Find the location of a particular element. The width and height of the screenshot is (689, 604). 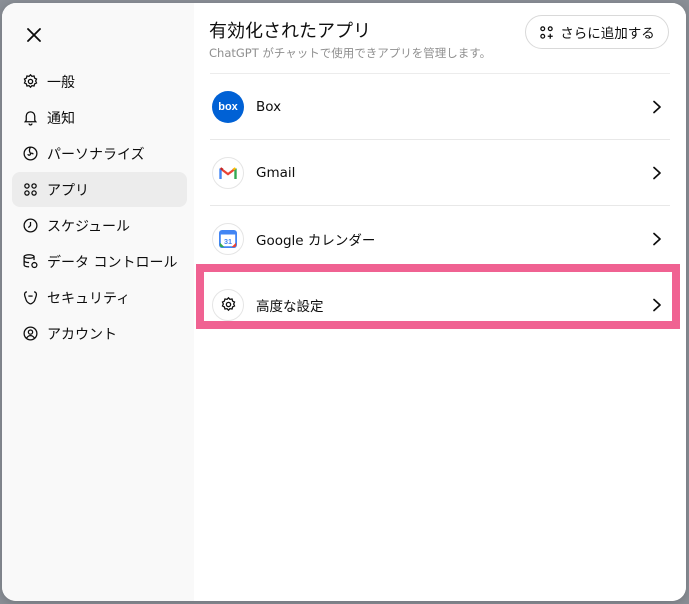

add-more-button: さらに追加する is located at coordinates (597, 32).